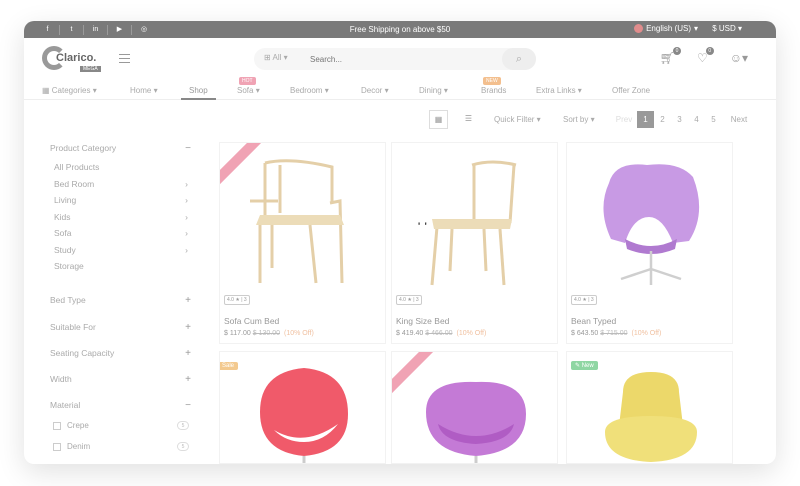 The width and height of the screenshot is (800, 486). What do you see at coordinates (120, 327) in the screenshot?
I see `filter-suitable-for: Suitable For +` at bounding box center [120, 327].